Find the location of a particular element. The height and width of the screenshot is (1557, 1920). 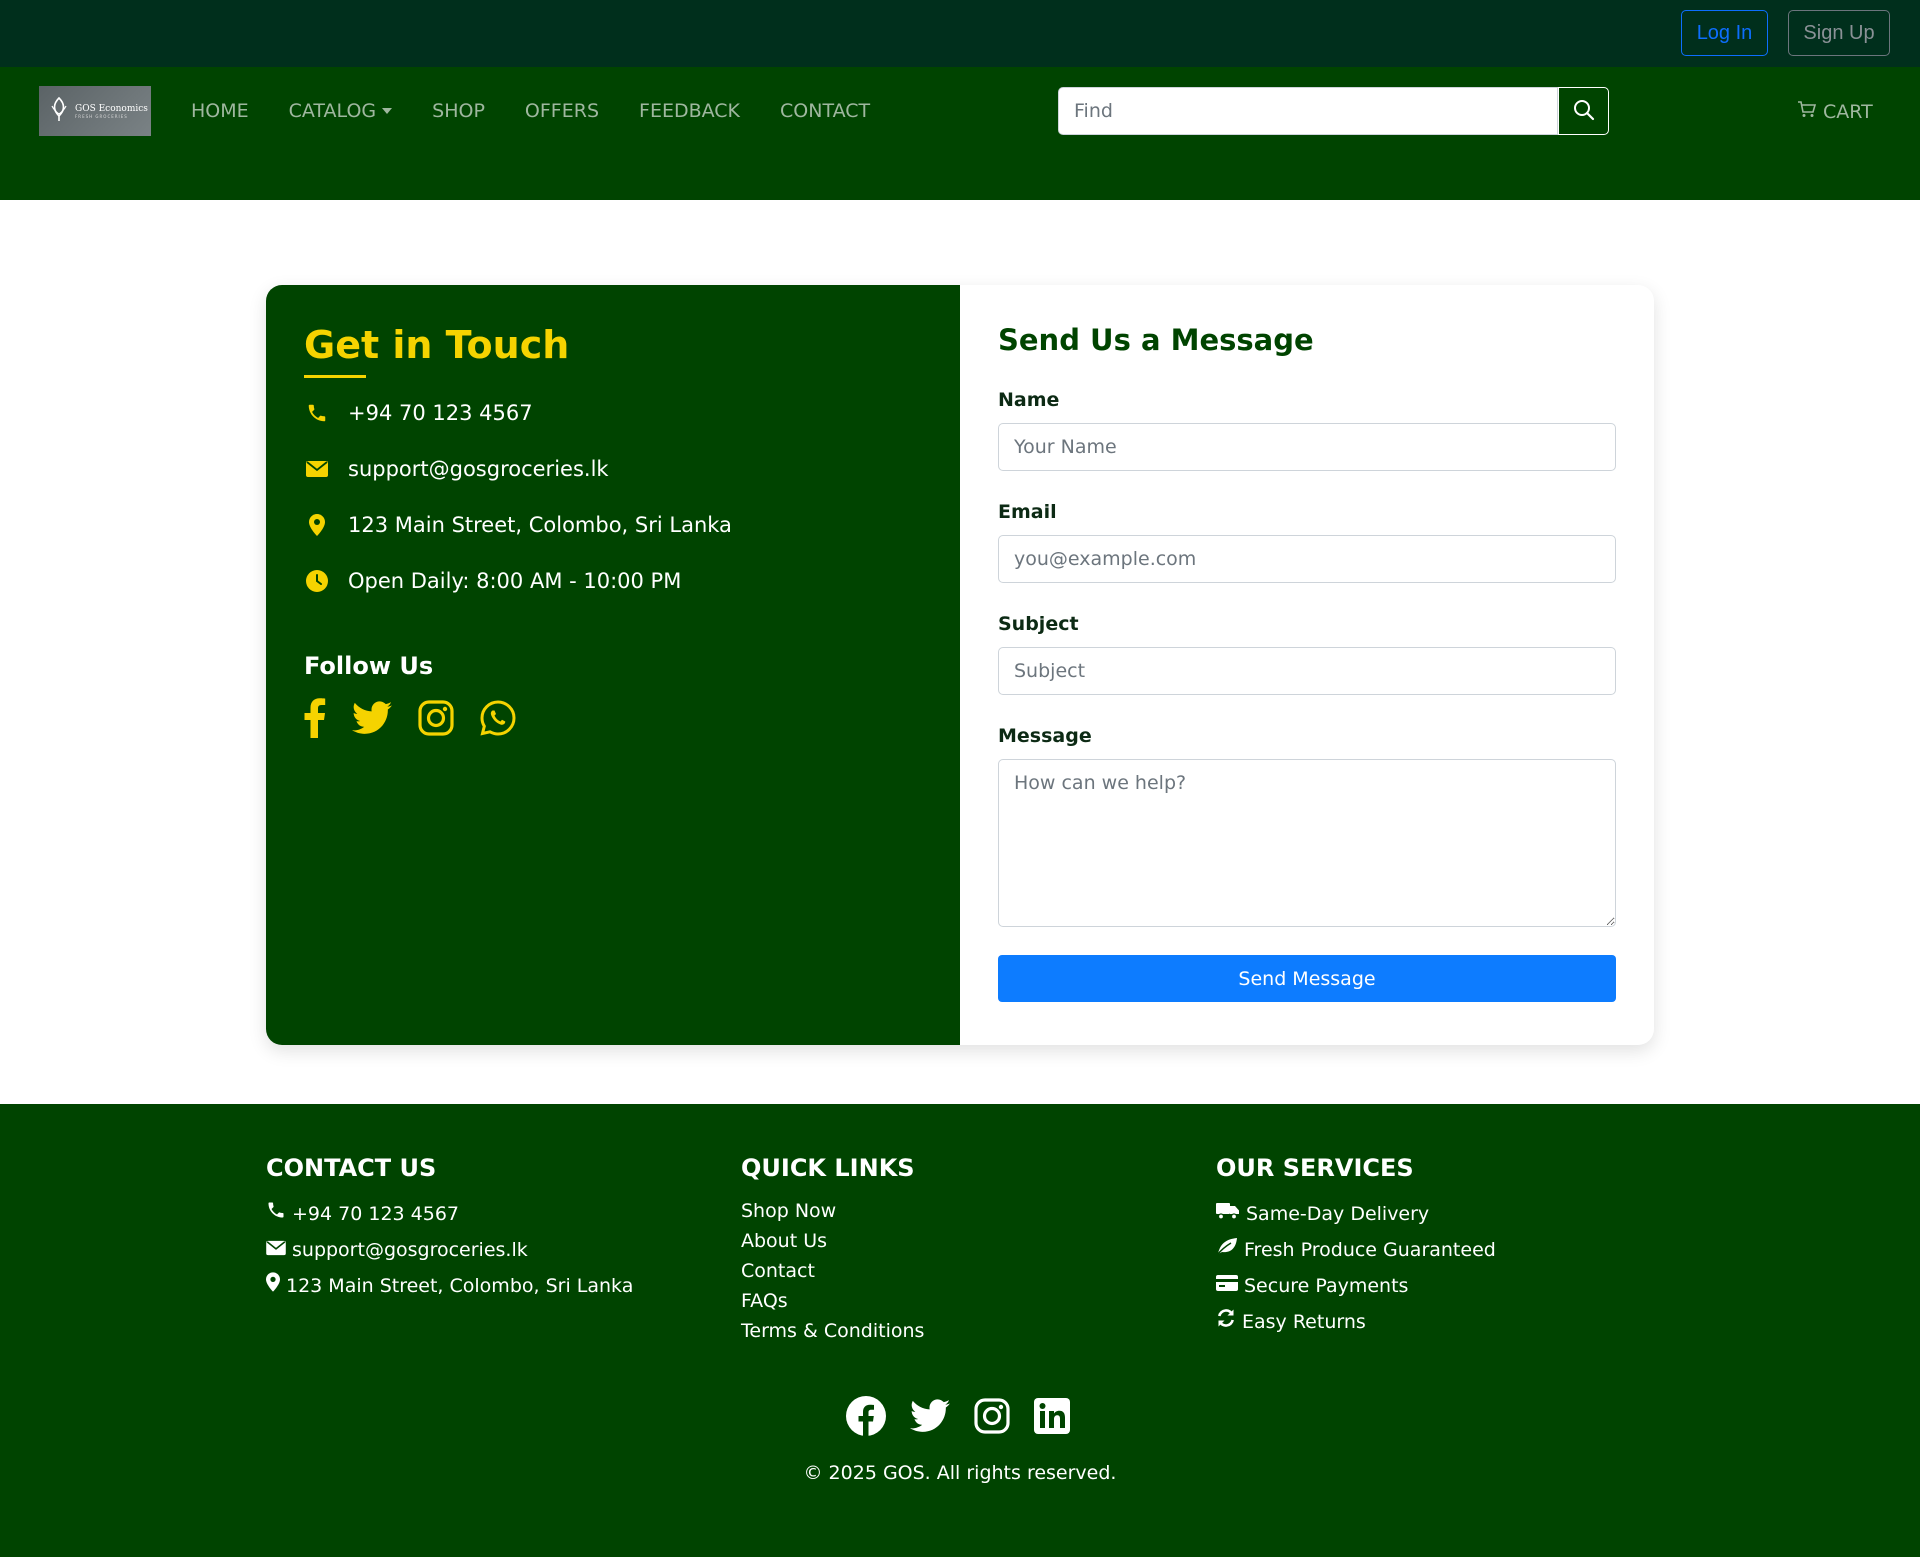

logo-title: GOS Economics is located at coordinates (111, 108).